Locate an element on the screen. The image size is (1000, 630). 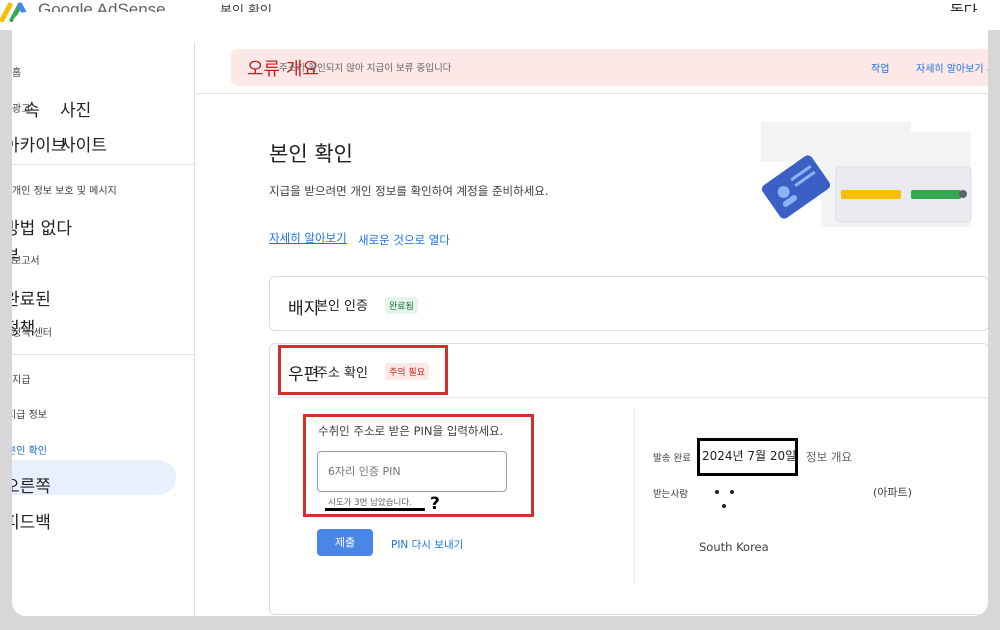
identity-verification-card: 배지 본인 인증 완료됨 is located at coordinates (628, 303).